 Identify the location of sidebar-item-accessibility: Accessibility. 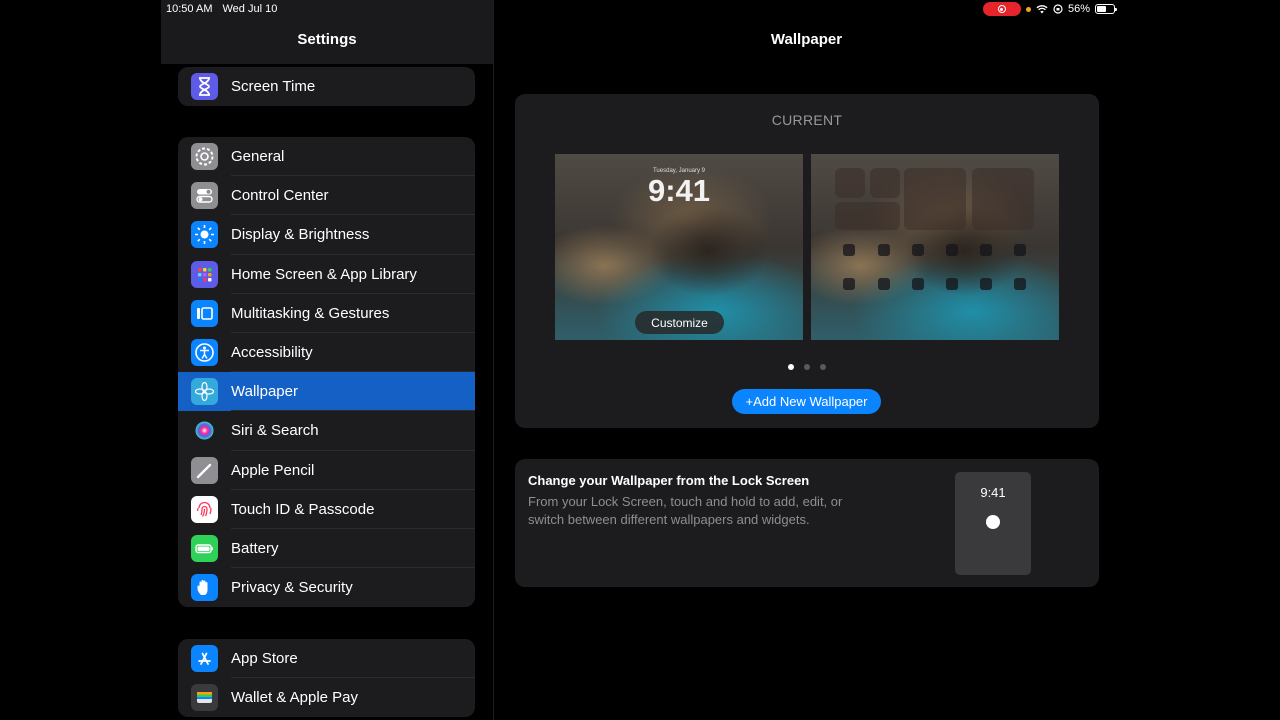
(326, 353).